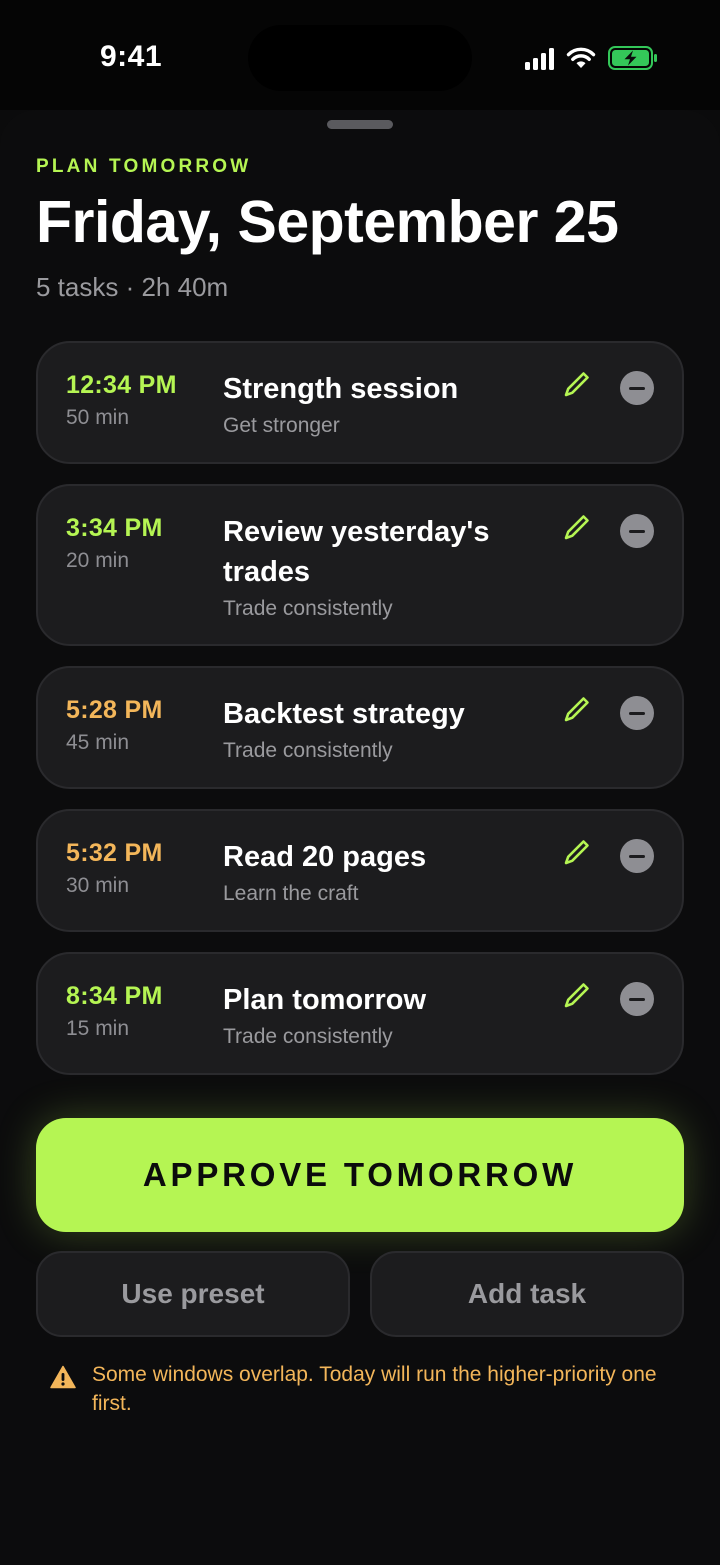 Image resolution: width=720 pixels, height=1565 pixels. Describe the element at coordinates (360, 124) in the screenshot. I see `sheet-grabber` at that location.